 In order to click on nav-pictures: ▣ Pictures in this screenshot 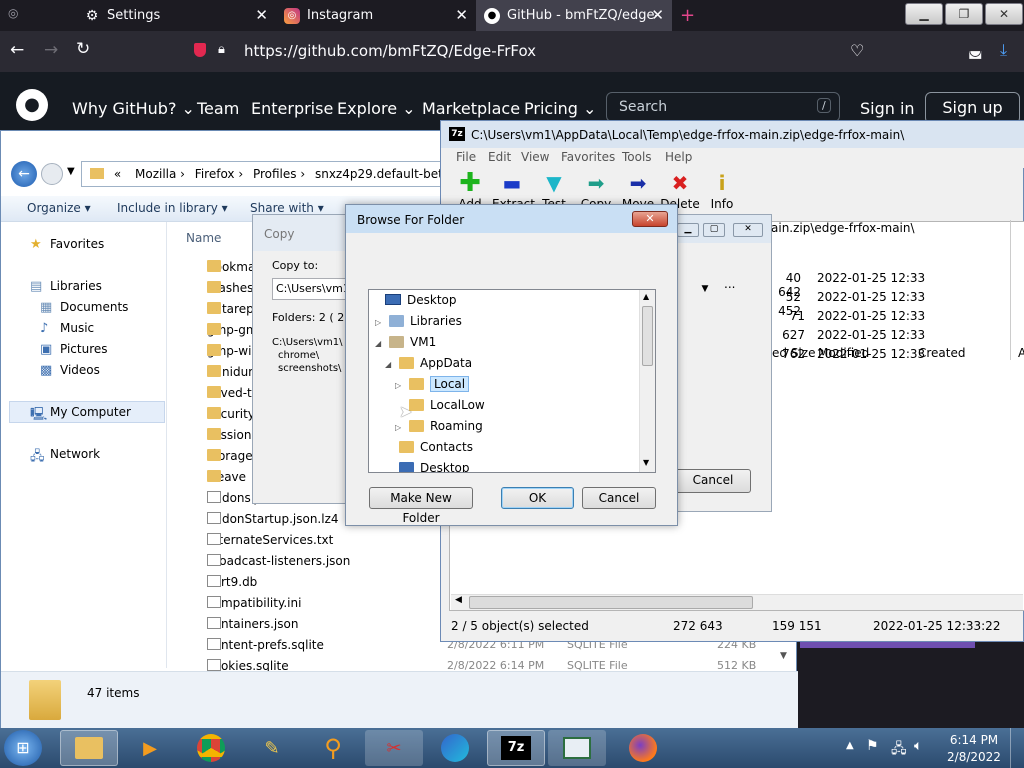, I will do `click(74, 349)`.